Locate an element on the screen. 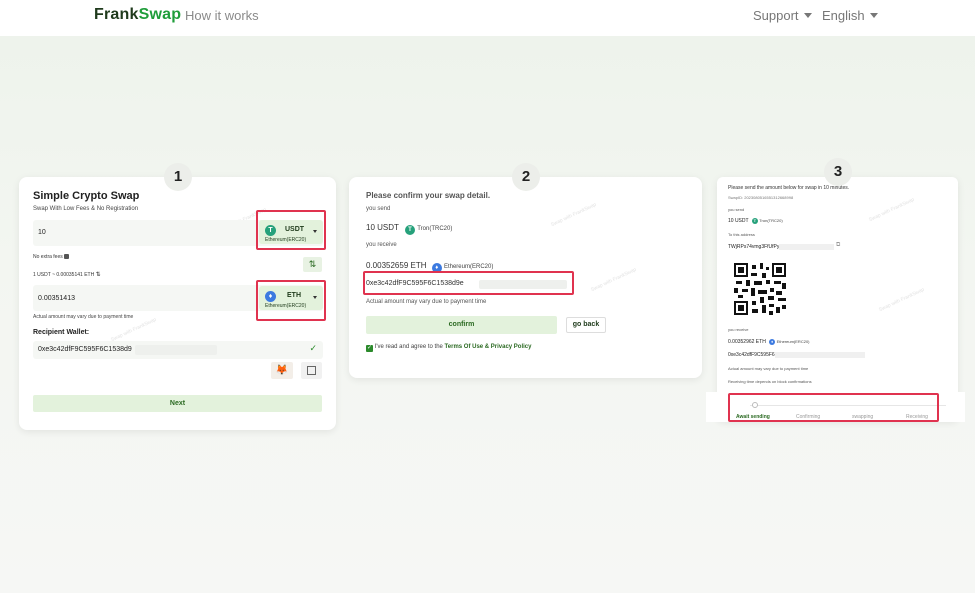 The height and width of the screenshot is (593, 975). language-dropdown: English is located at coordinates (850, 15).